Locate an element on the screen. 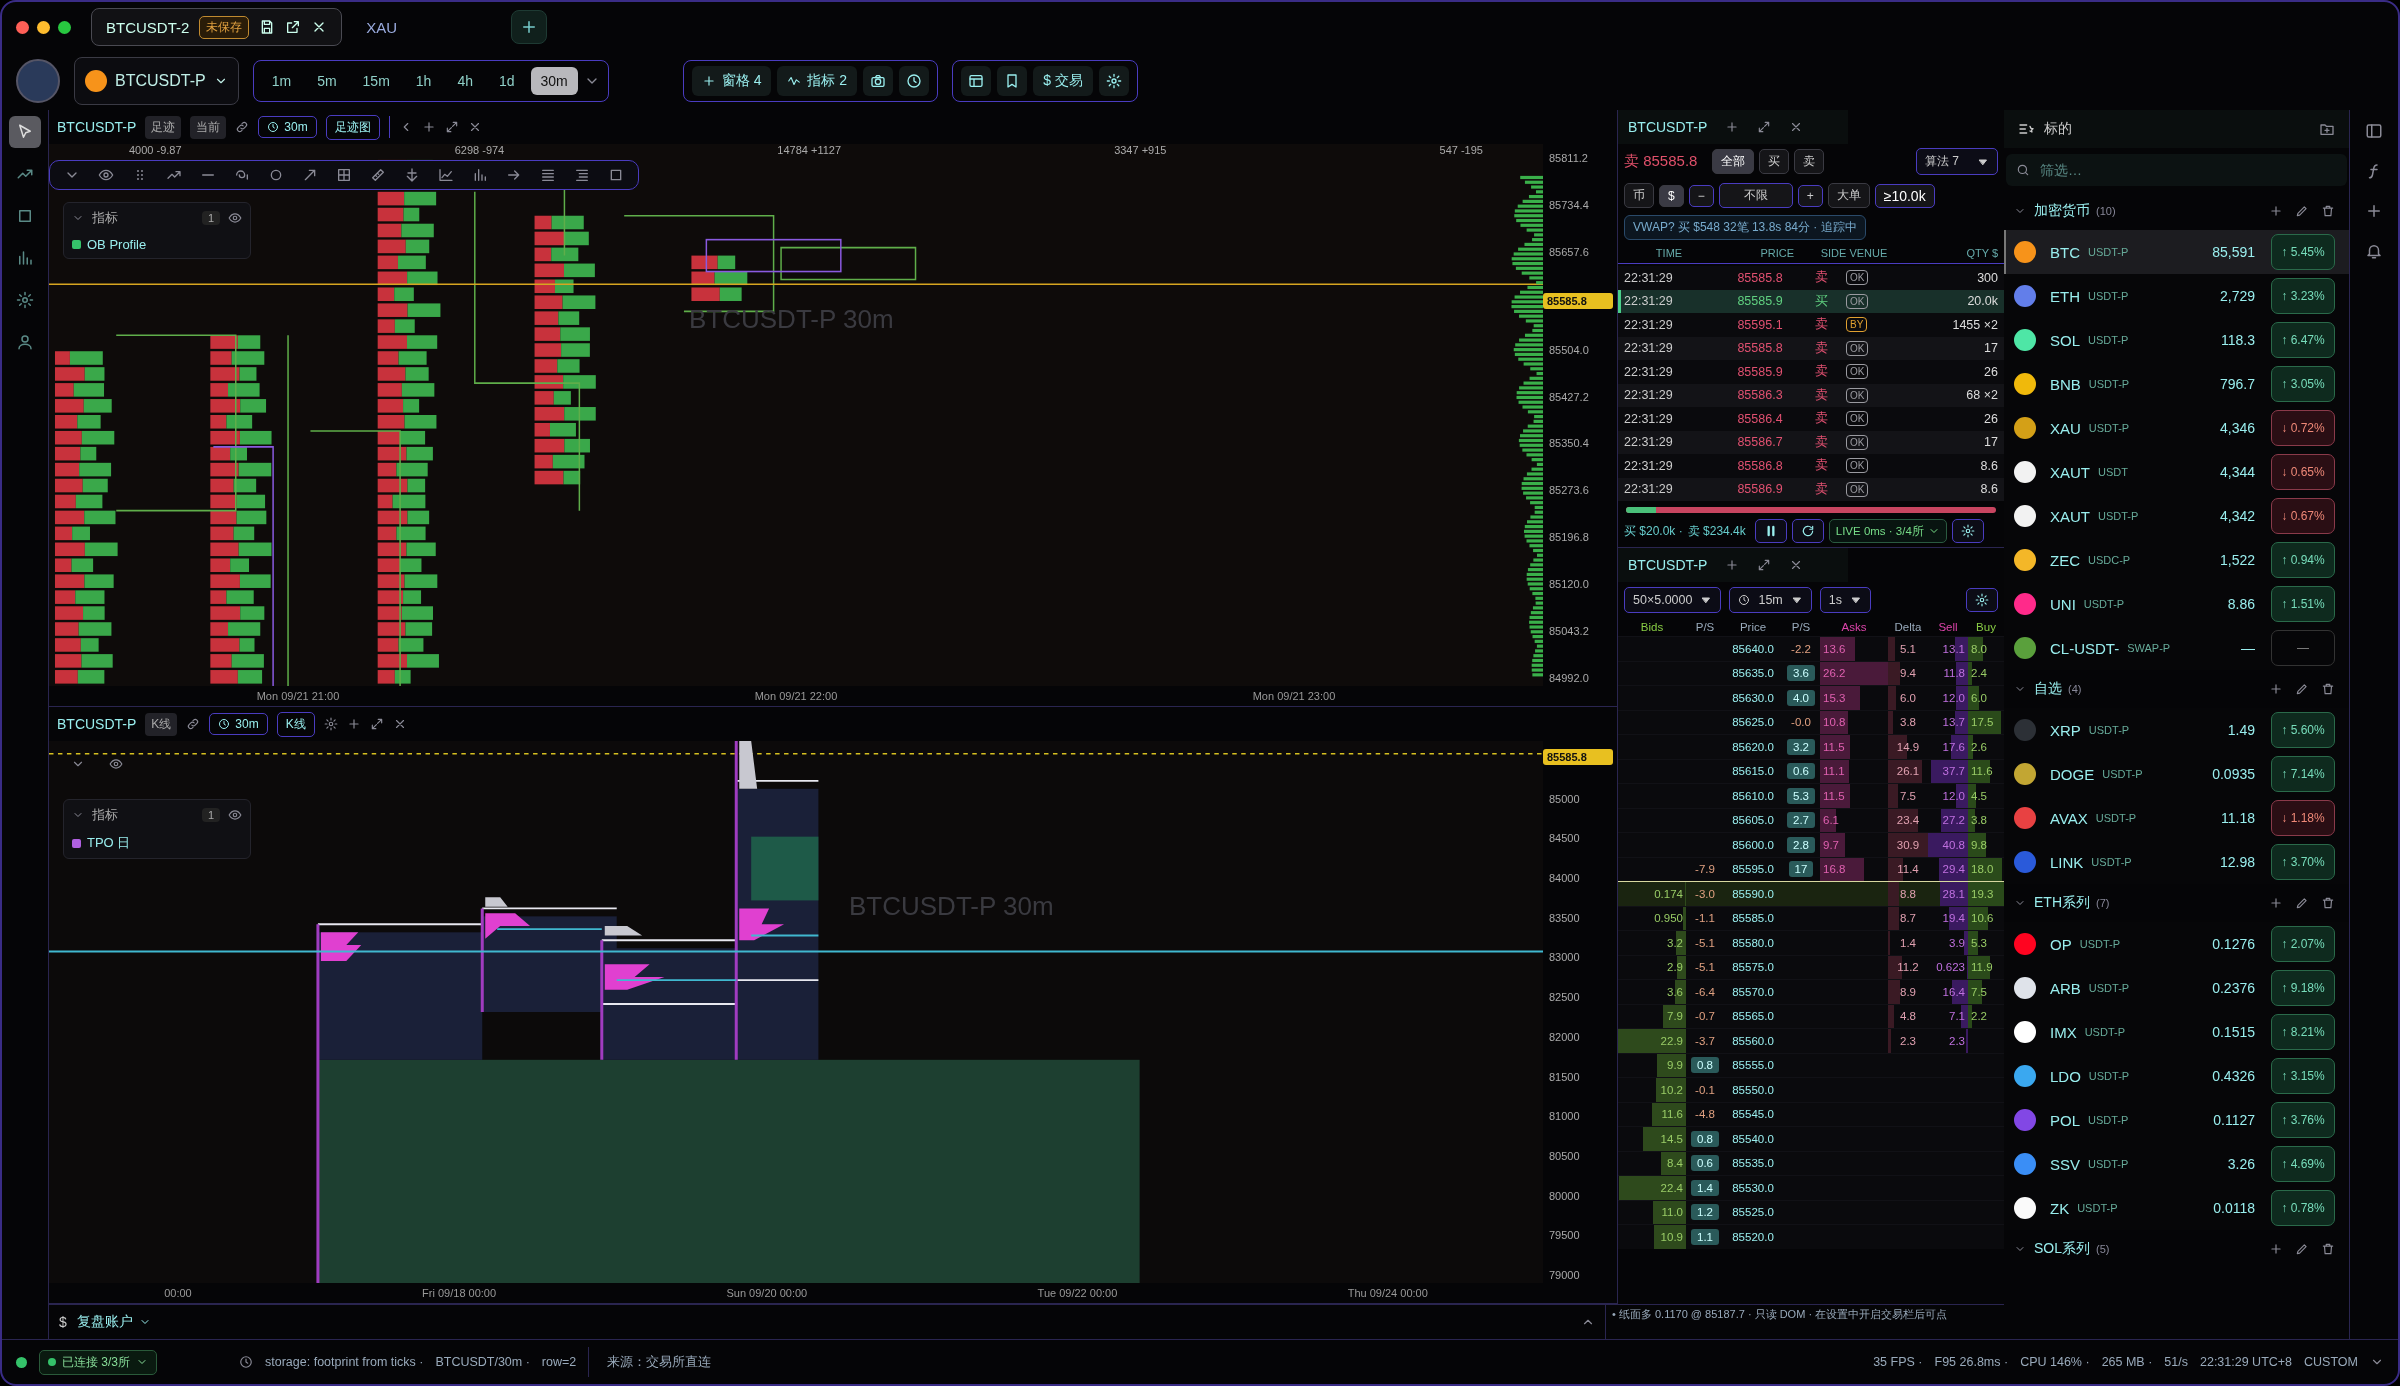 This screenshot has width=2400, height=1386. zoom-window-button is located at coordinates (64, 27).